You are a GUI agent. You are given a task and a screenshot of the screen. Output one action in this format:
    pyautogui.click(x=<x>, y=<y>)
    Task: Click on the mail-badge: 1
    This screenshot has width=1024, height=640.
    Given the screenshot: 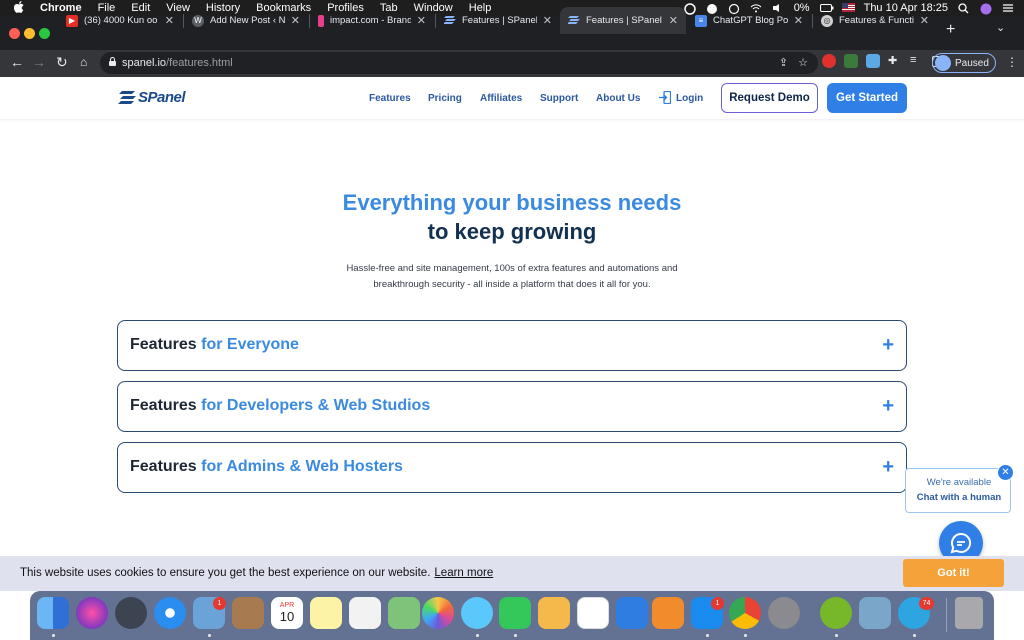 What is the action you would take?
    pyautogui.click(x=219, y=603)
    